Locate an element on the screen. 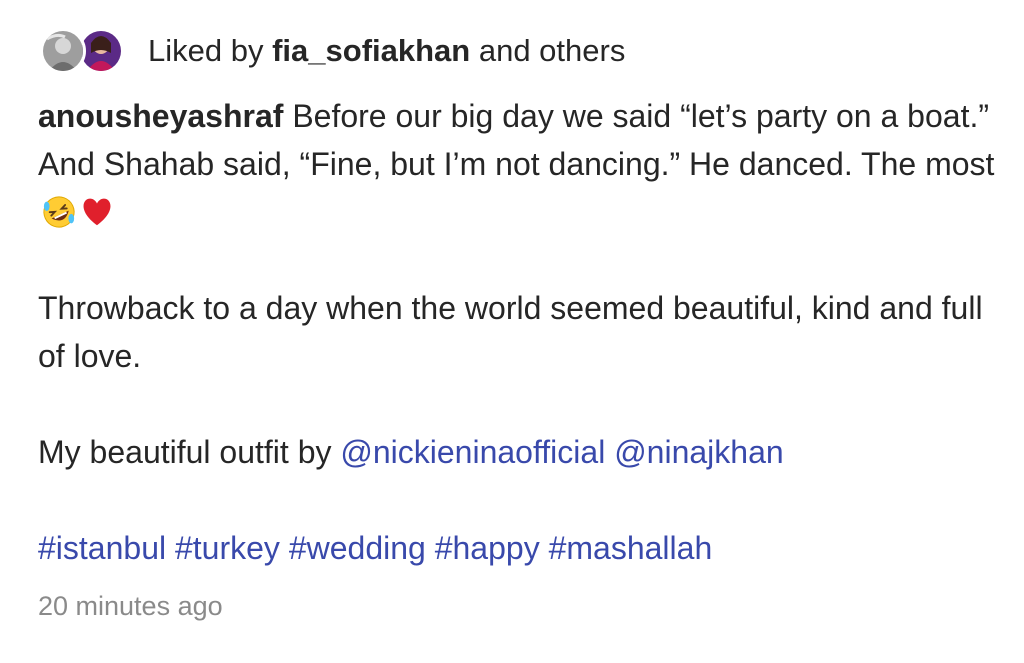  liked-by-text: Liked by fia_sofiakhan and others is located at coordinates (386, 51).